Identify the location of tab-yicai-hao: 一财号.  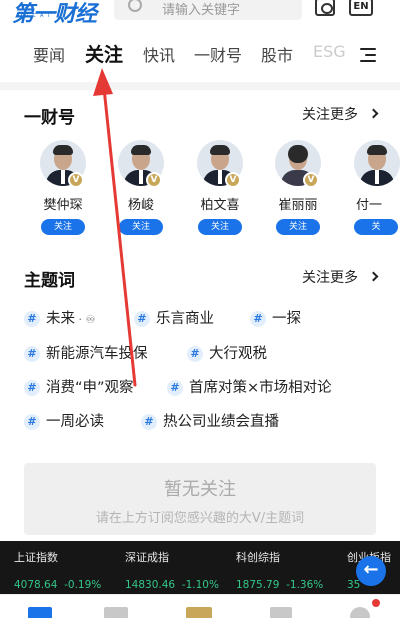
(218, 54).